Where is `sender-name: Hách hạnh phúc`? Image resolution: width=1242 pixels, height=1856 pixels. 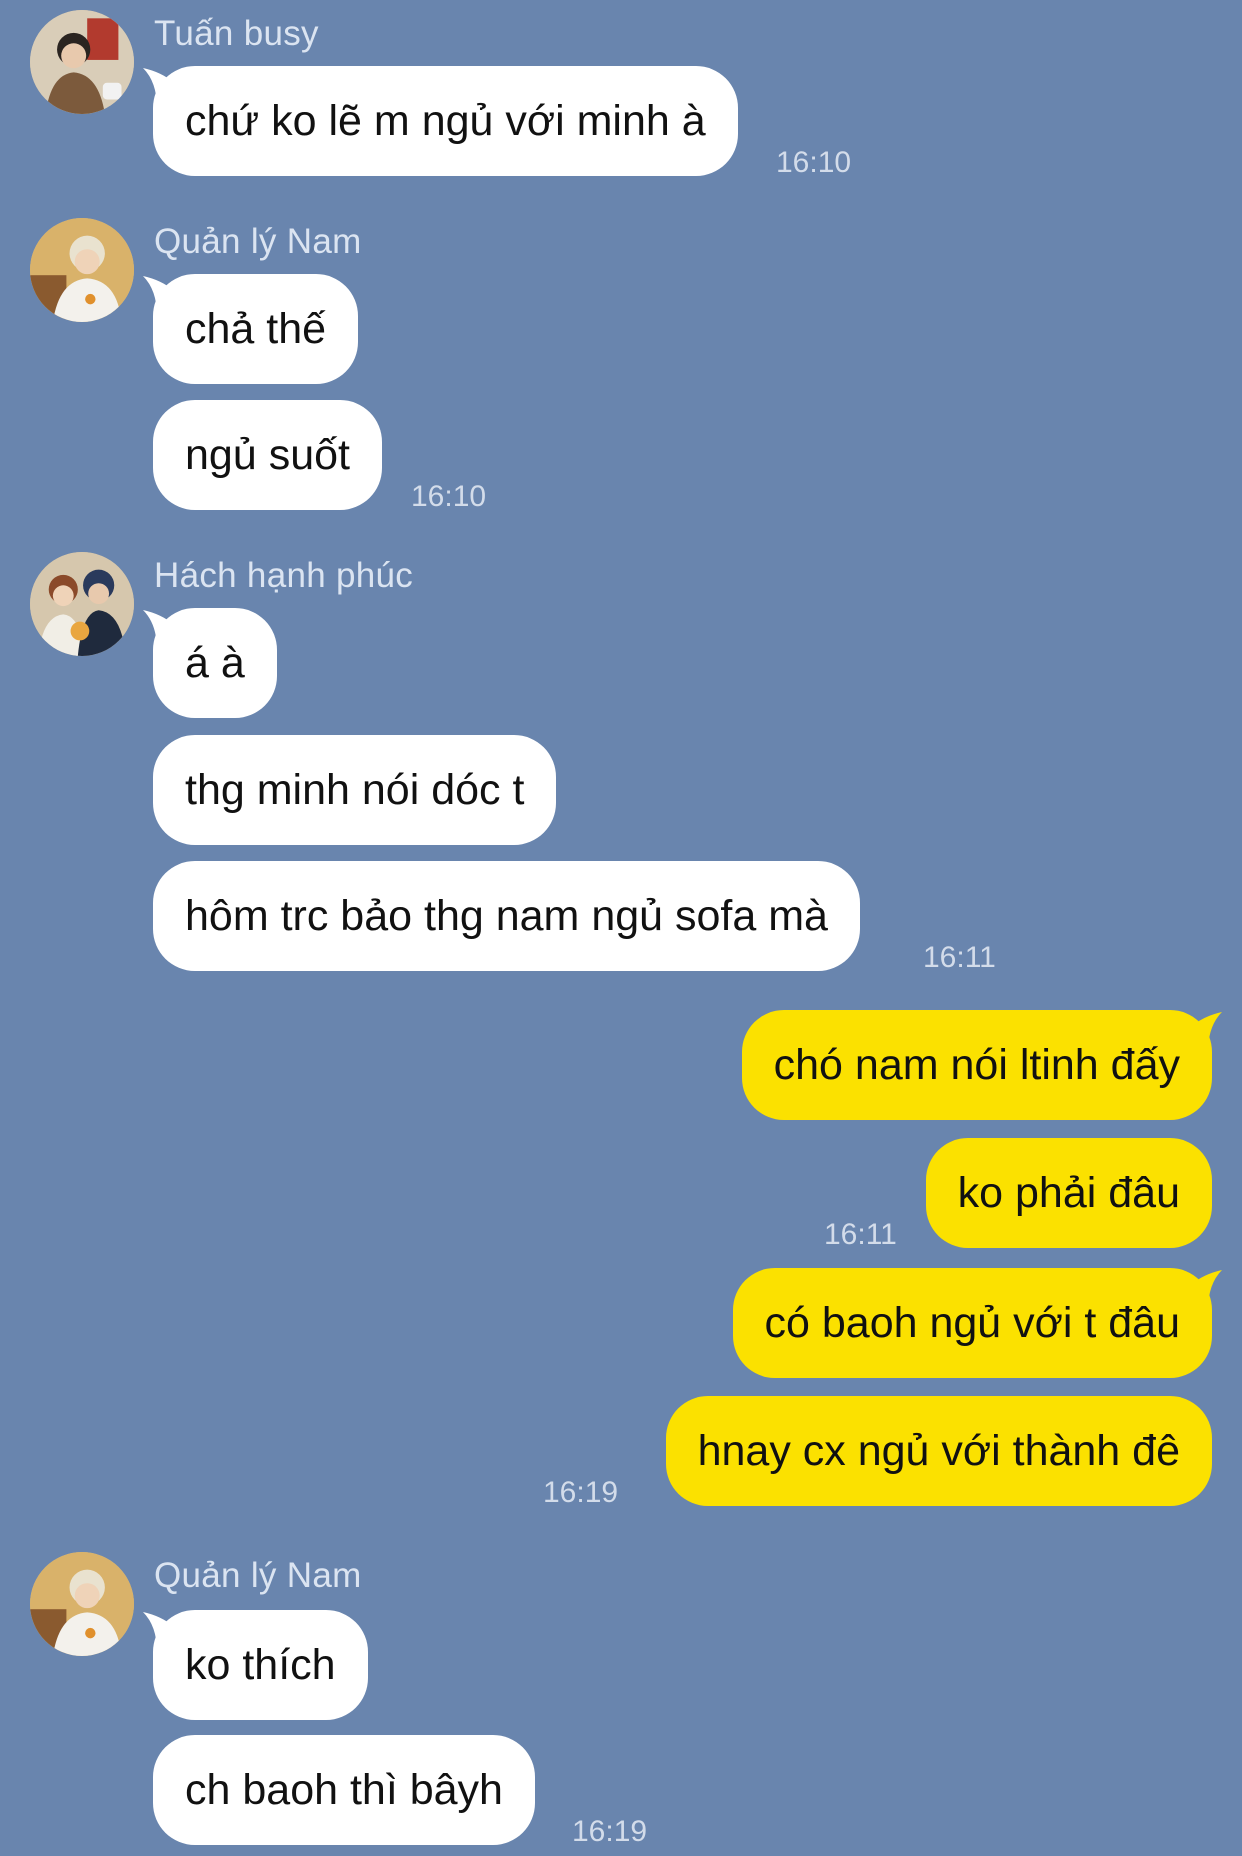
sender-name: Hách hạnh phúc is located at coordinates (284, 575).